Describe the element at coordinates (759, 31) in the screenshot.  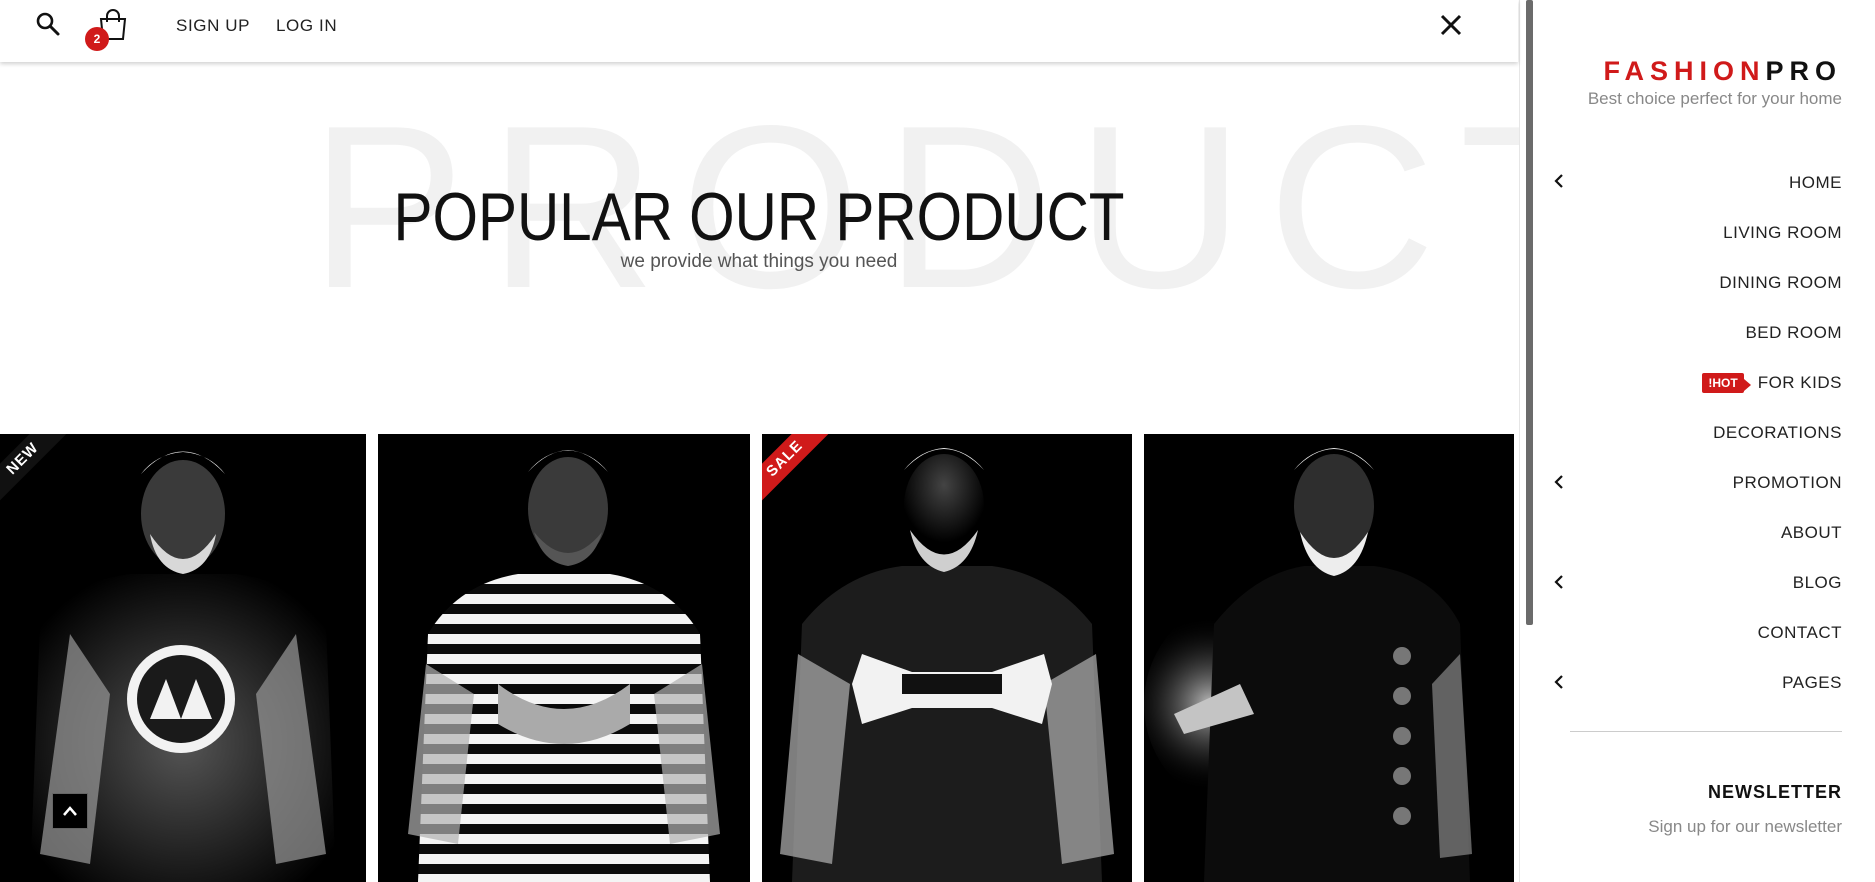
I see `top-bar: 2 SIGN UP LOG IN` at that location.